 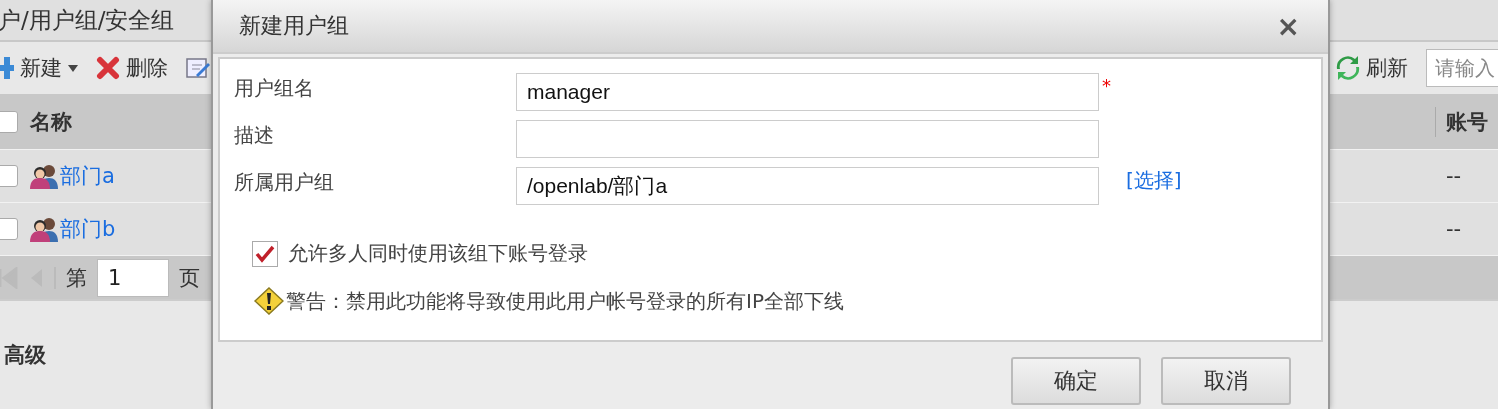 What do you see at coordinates (108, 68) in the screenshot?
I see `delete-icon` at bounding box center [108, 68].